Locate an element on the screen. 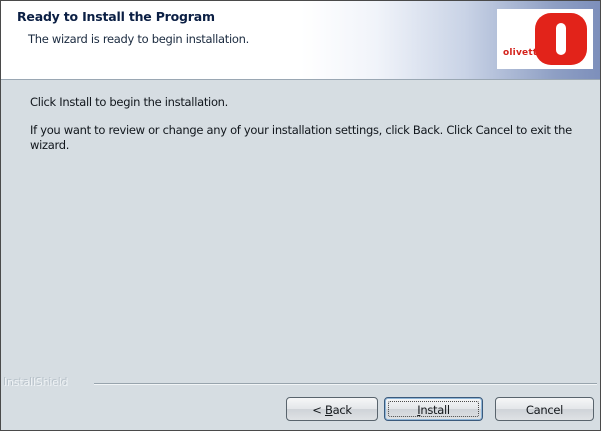 Image resolution: width=601 pixels, height=431 pixels. logo-mark-bar is located at coordinates (561, 39).